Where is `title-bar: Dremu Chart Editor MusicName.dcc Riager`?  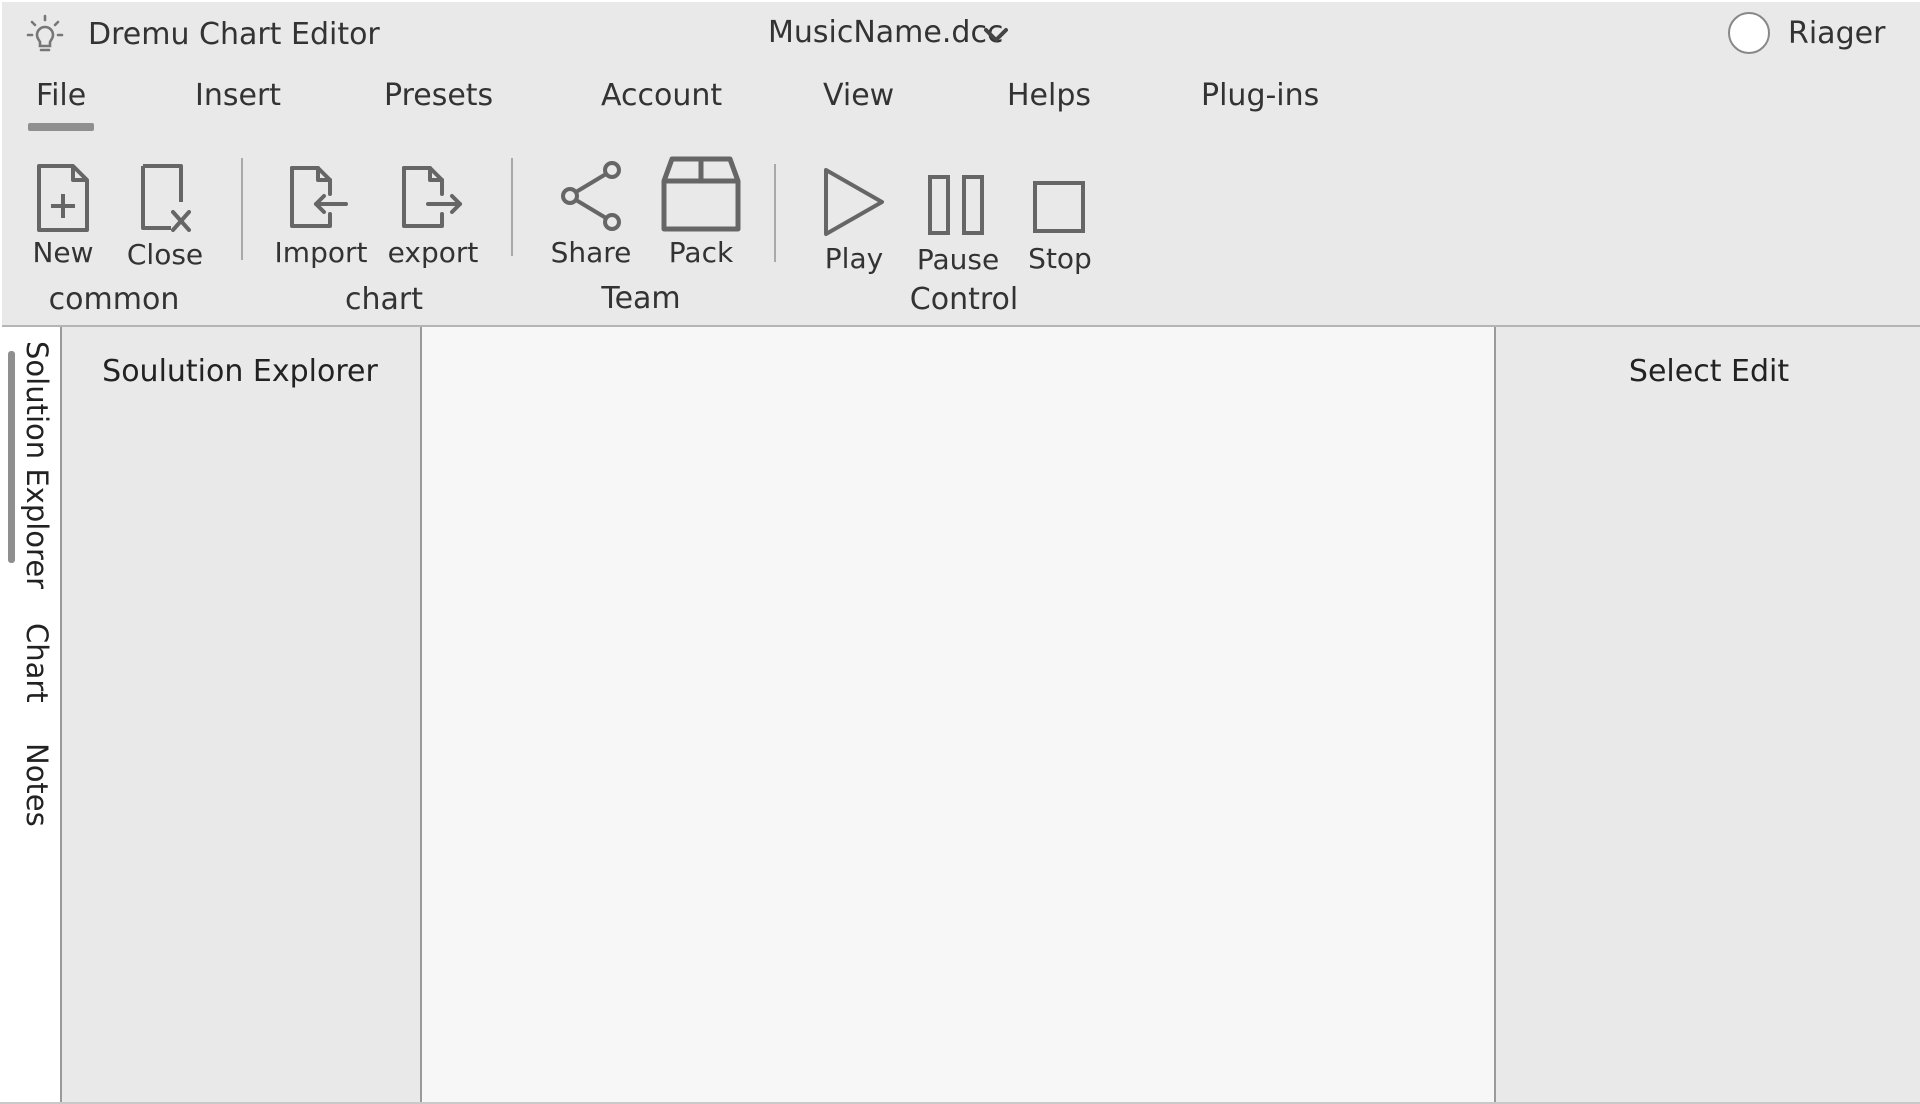
title-bar: Dremu Chart Editor MusicName.dcc Riager is located at coordinates (961, 34).